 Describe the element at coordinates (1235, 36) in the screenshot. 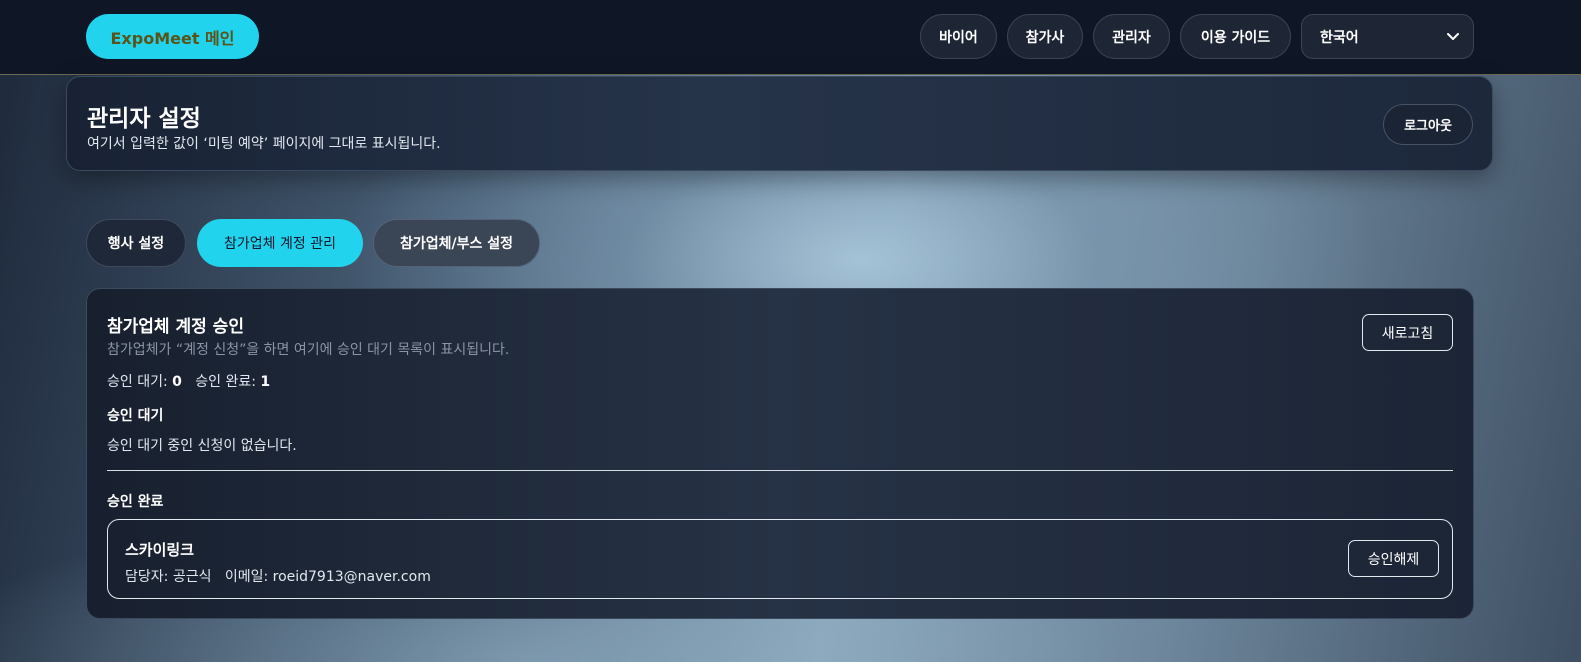

I see `nav-guide-button: 이용 가이드` at that location.